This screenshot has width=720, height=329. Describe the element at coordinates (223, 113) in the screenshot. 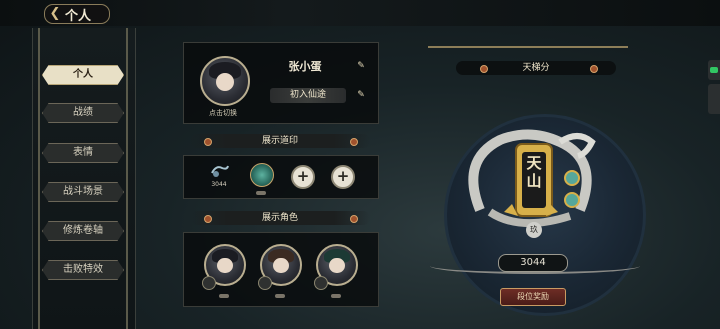

I see `avatar-switch-hint: 点击切换` at that location.